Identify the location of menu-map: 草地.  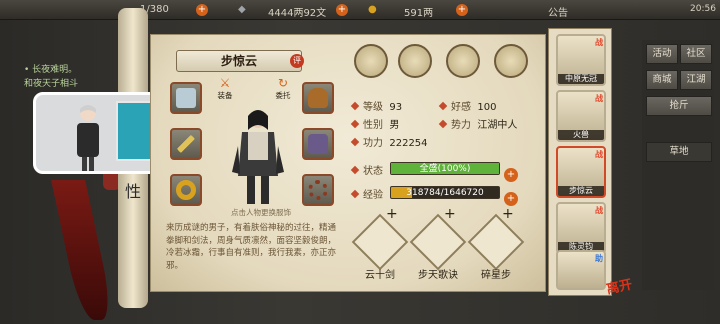
(679, 152).